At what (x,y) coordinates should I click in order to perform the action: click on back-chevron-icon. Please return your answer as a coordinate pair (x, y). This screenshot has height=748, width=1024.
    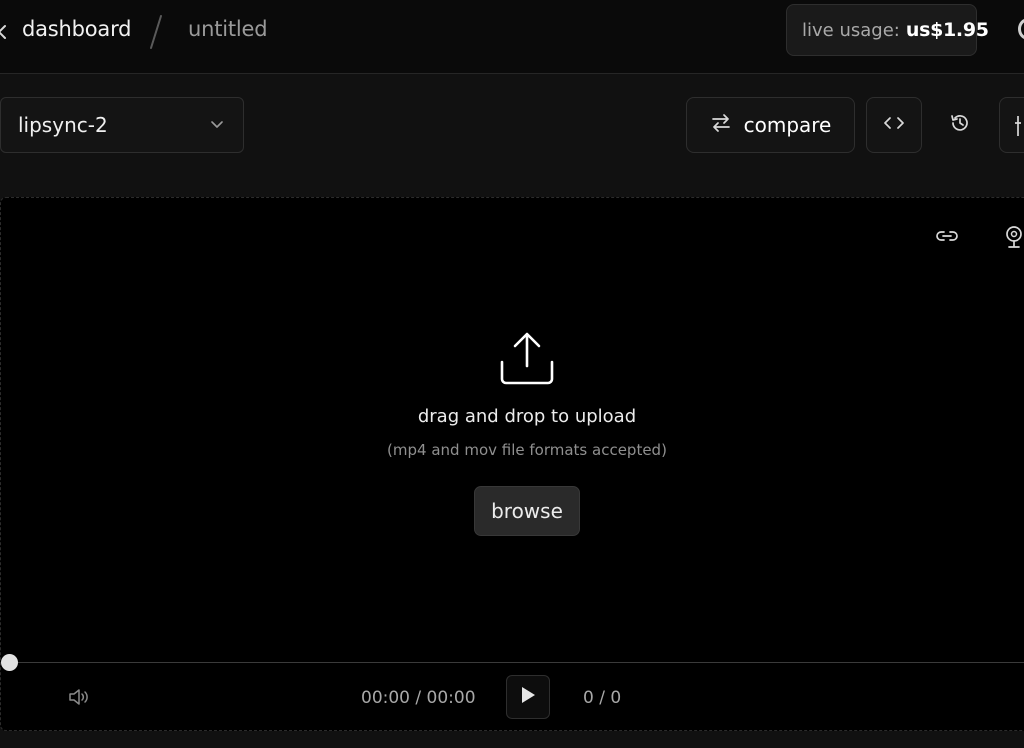
    Looking at the image, I should click on (5, 32).